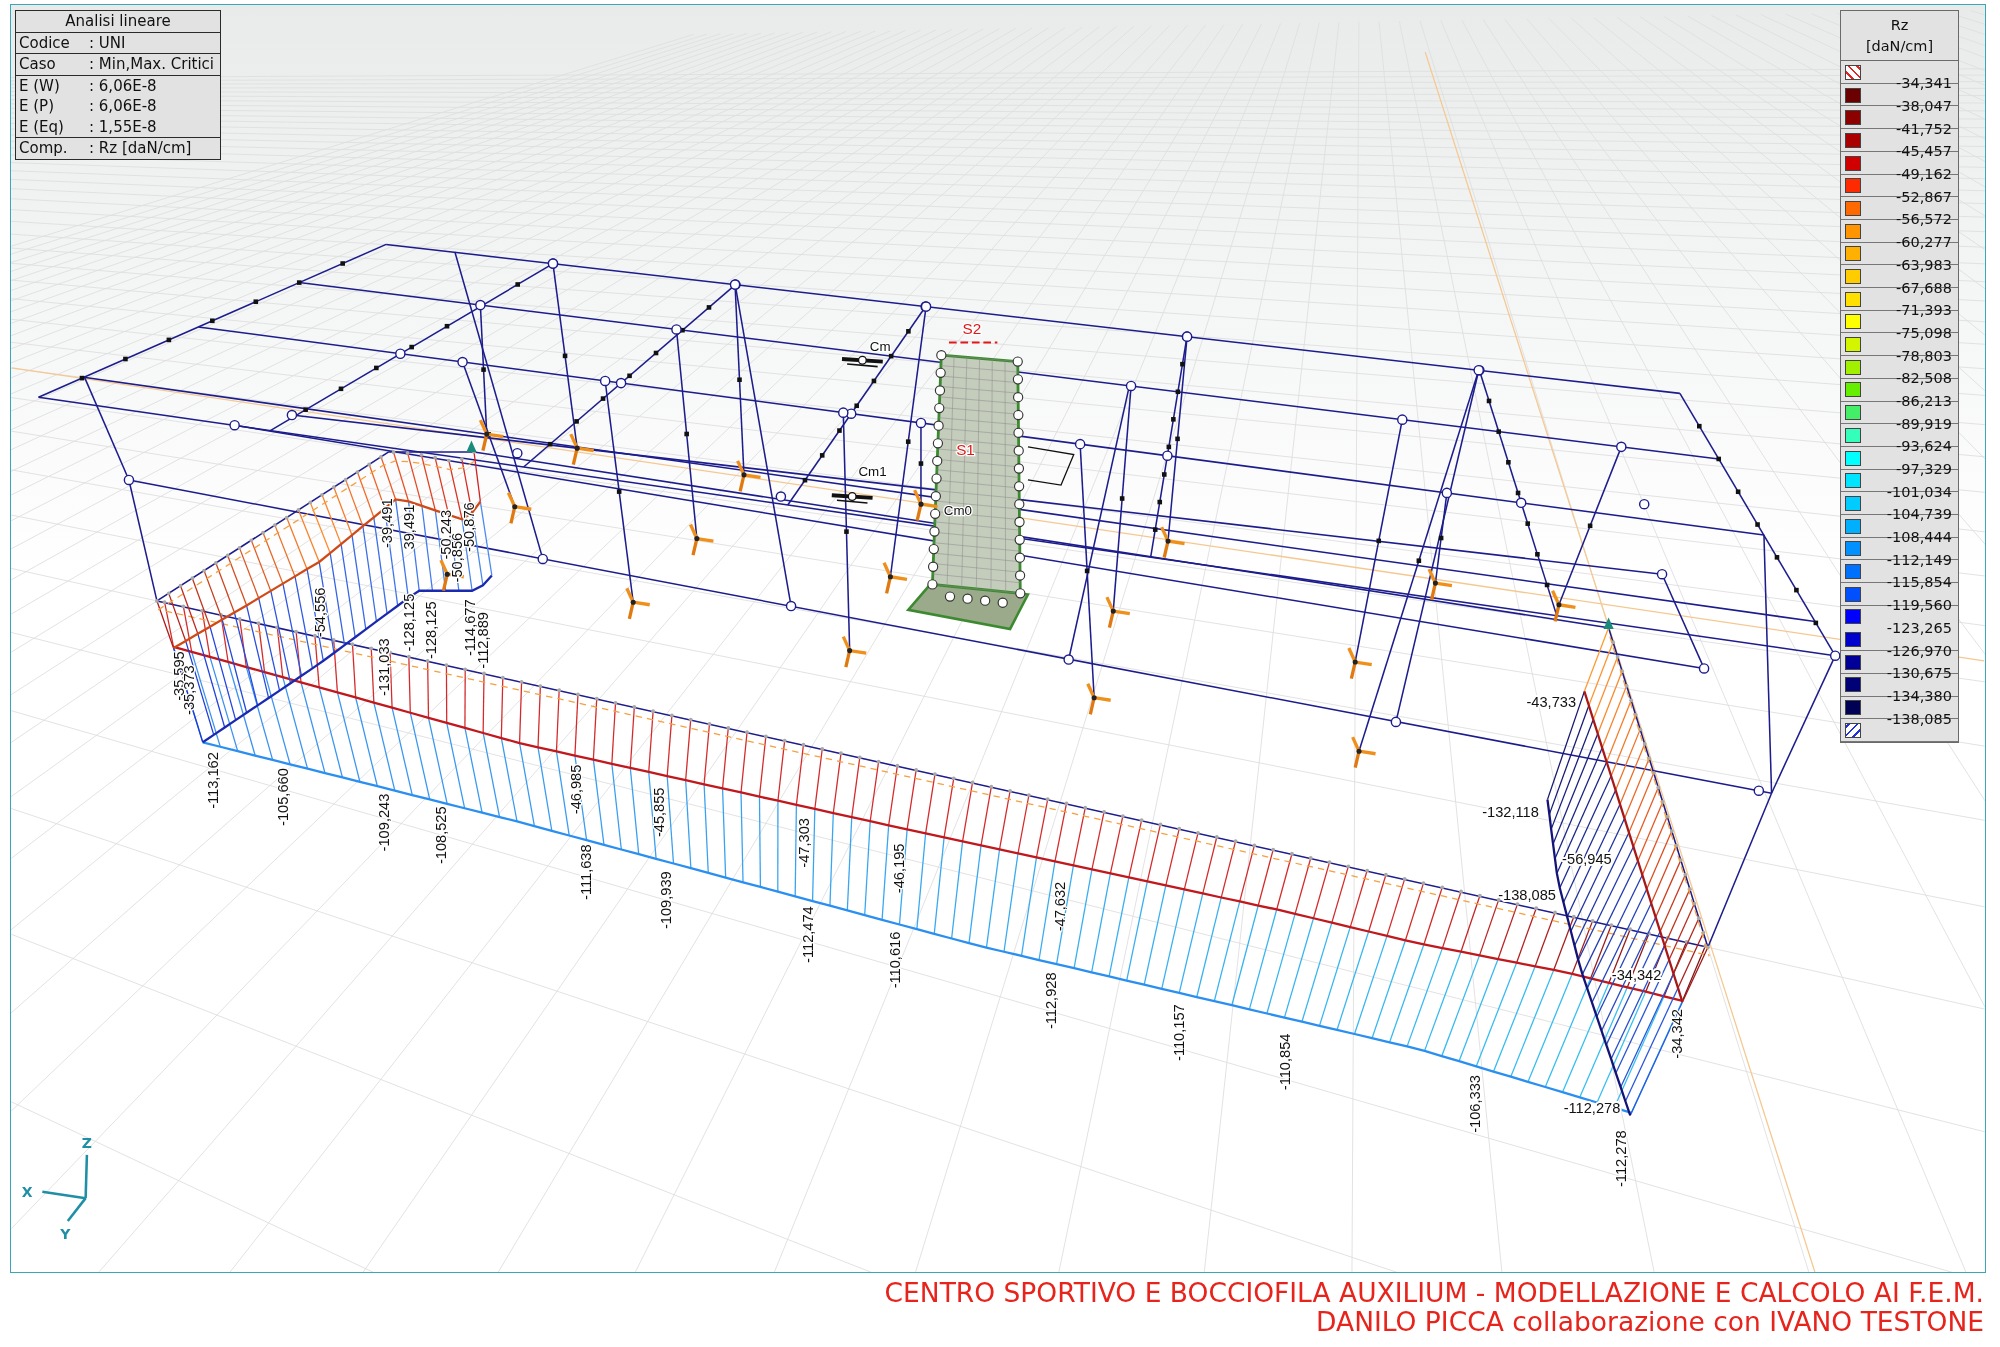  I want to click on value-label: -108,525, so click(440, 835).